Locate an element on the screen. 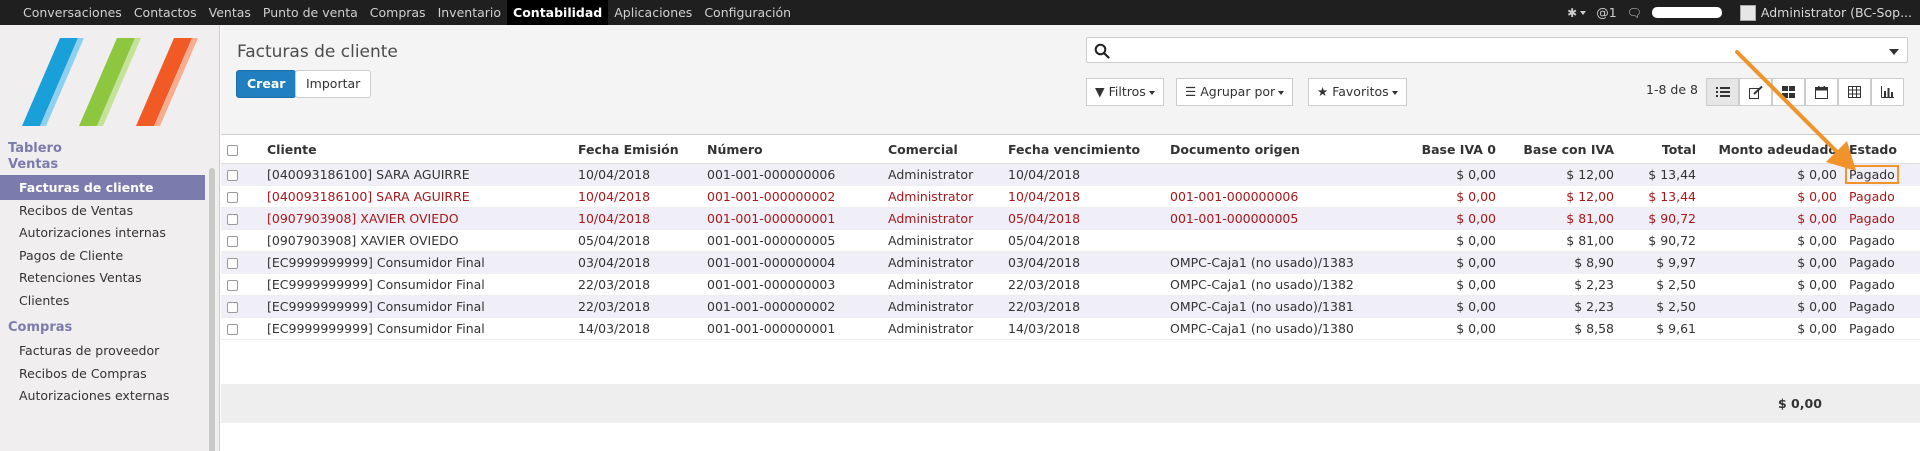  column-header: Cliente is located at coordinates (416, 150).